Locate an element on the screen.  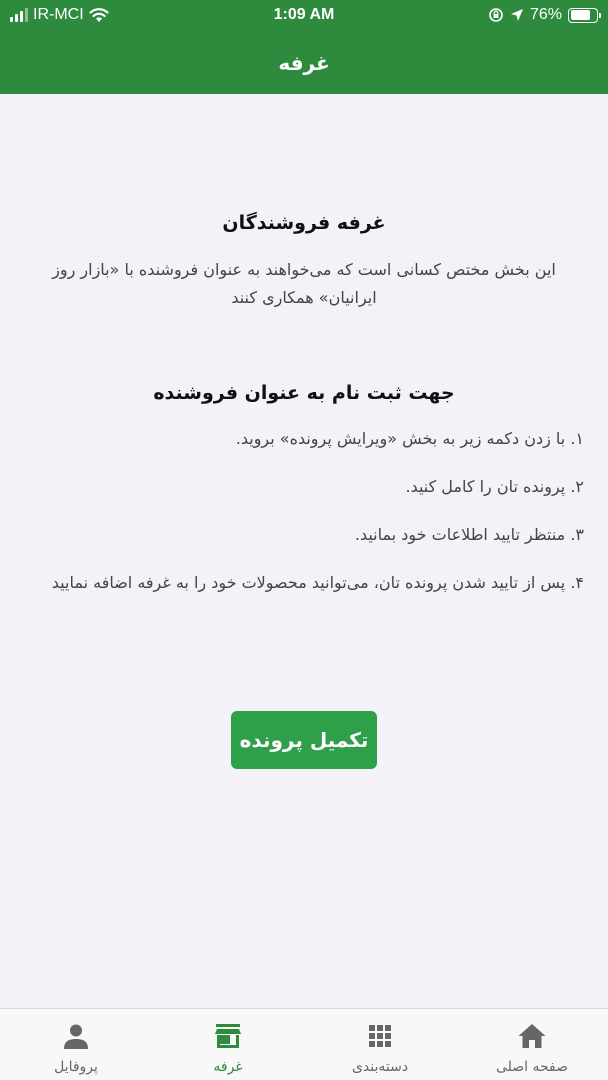
step-item: ۲. پرونده تان را کامل کنید. is located at coordinates (494, 486).